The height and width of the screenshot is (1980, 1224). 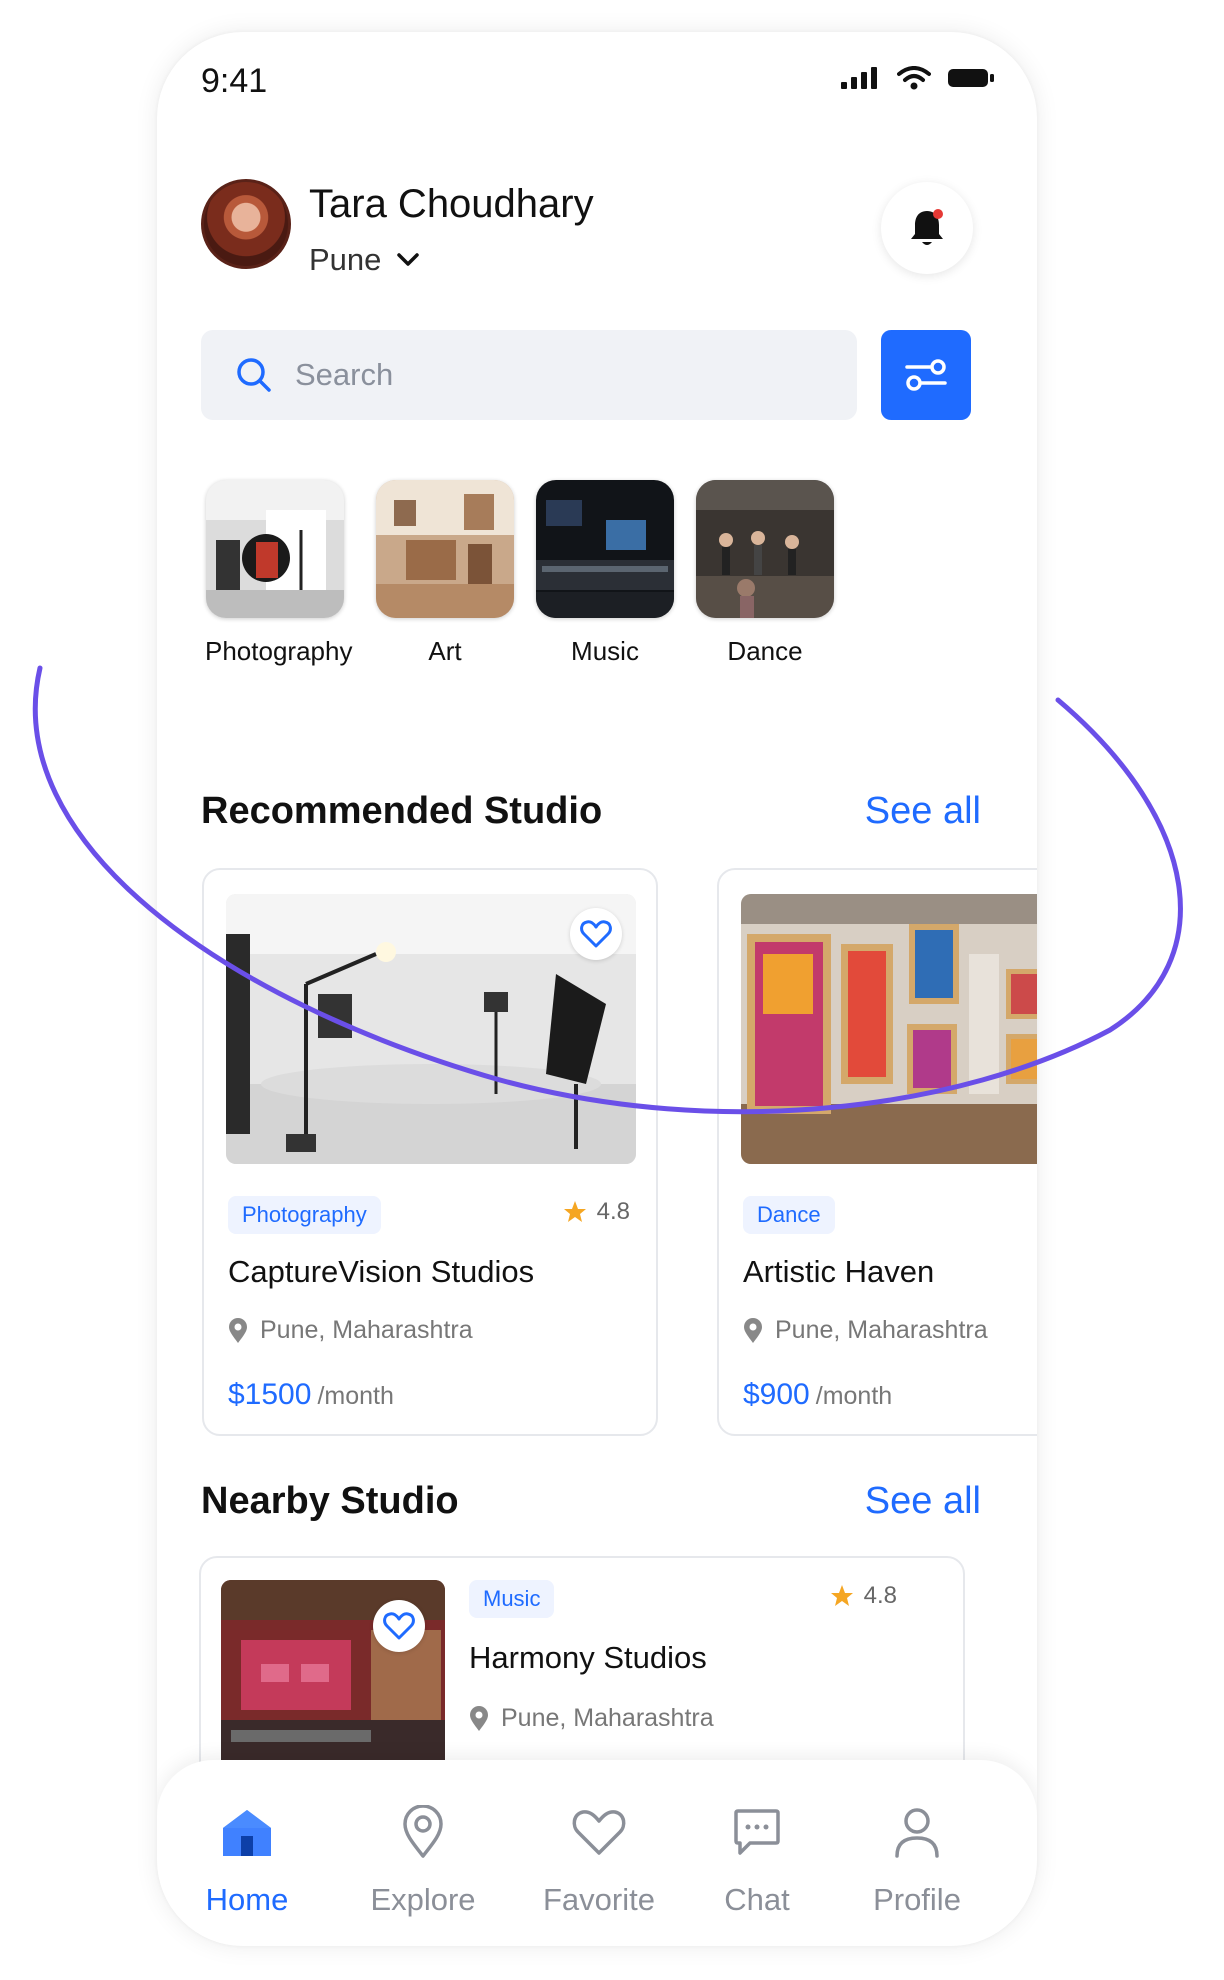 What do you see at coordinates (923, 1501) in the screenshot?
I see `nearby-see-all-link: See all` at bounding box center [923, 1501].